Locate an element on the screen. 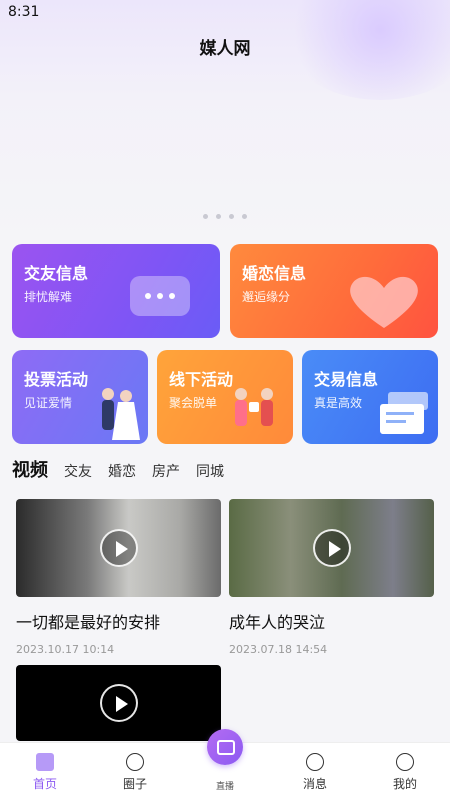 The height and width of the screenshot is (800, 450). tab-messages: 消息 is located at coordinates (315, 771).